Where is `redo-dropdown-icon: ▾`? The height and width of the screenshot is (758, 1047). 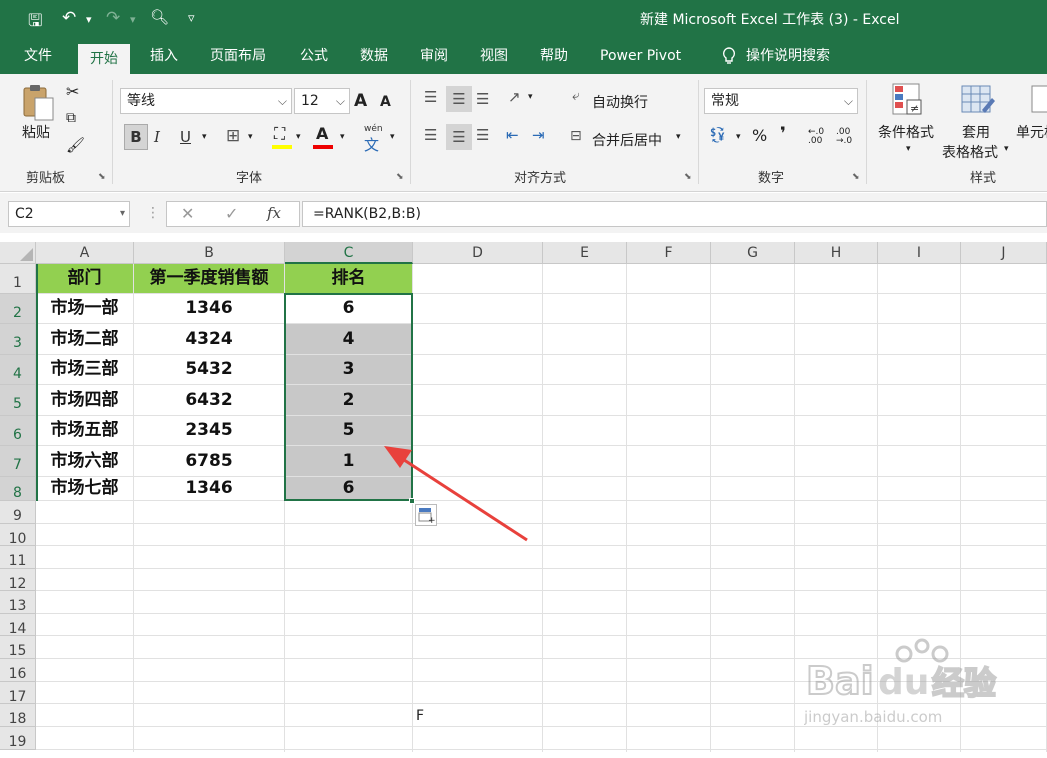
redo-dropdown-icon: ▾ is located at coordinates (133, 19).